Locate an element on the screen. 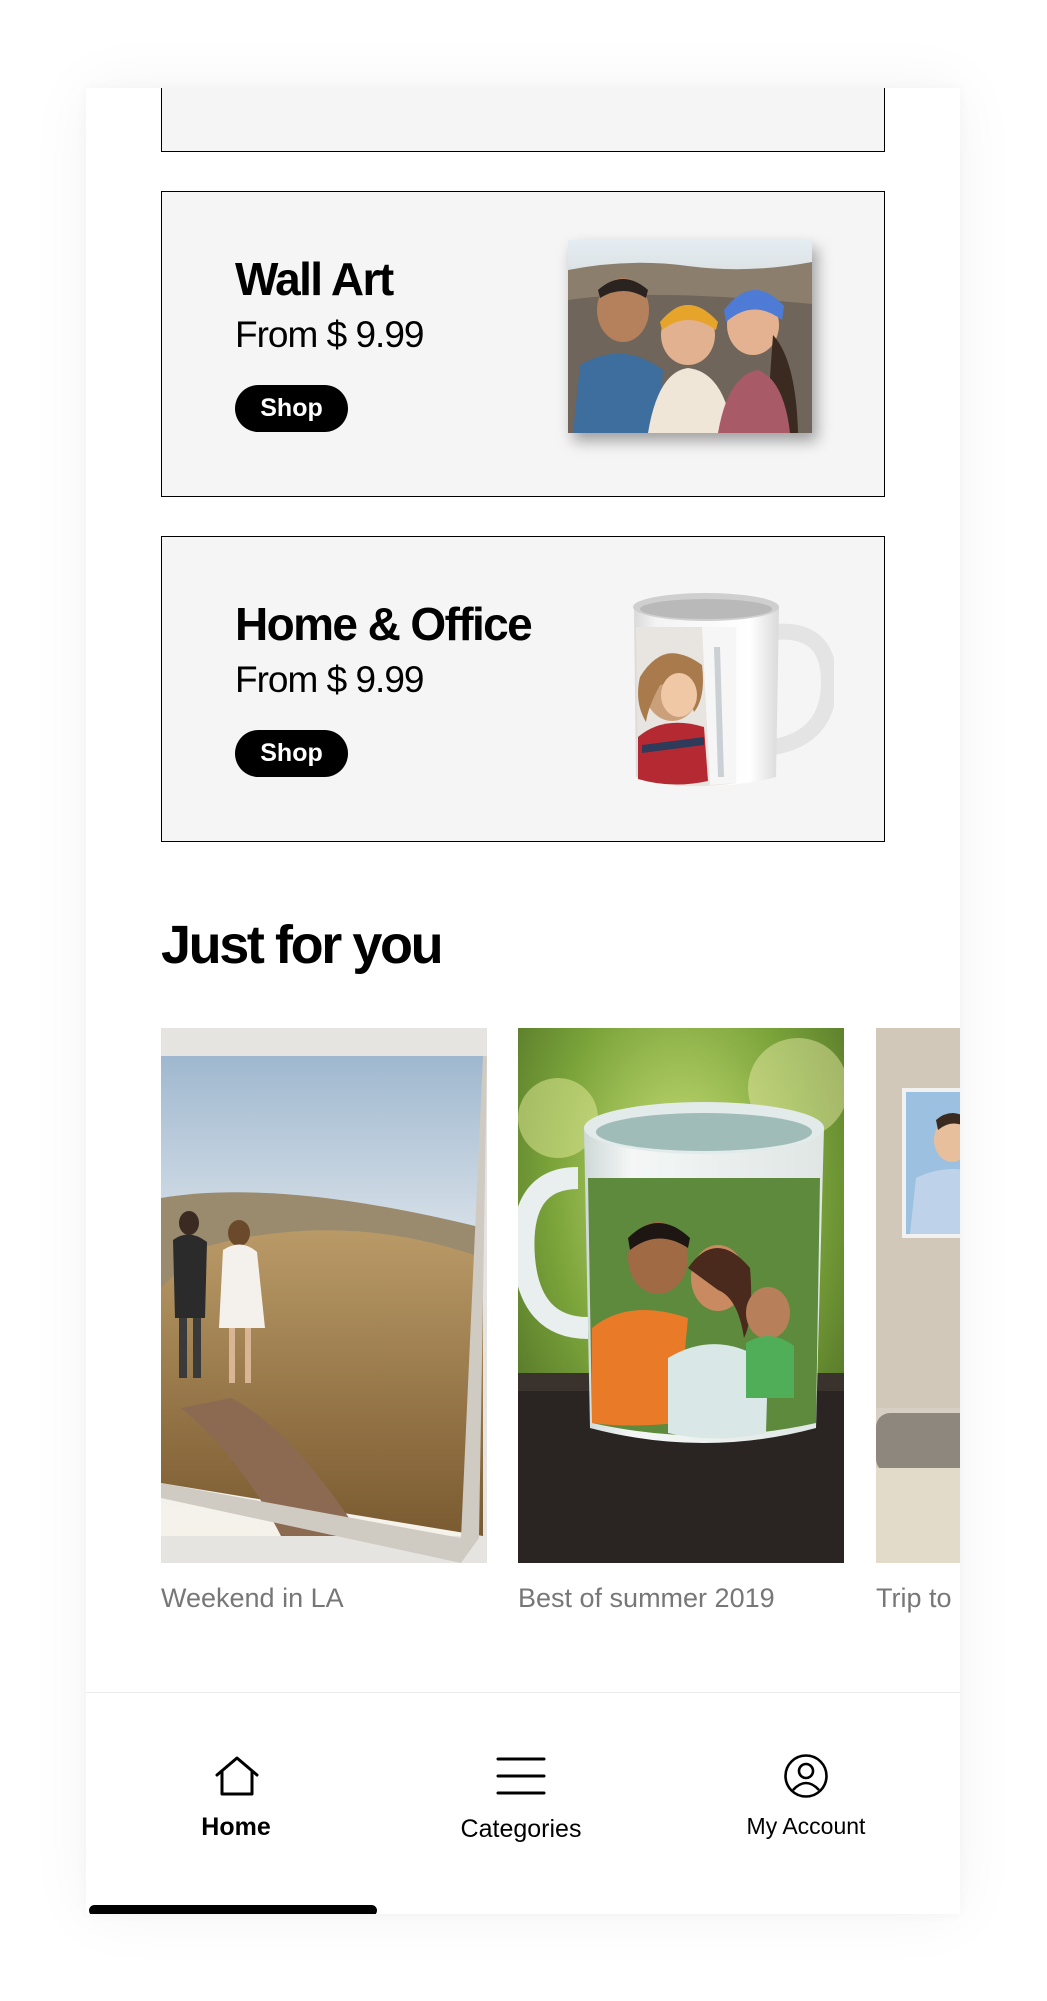 Image resolution: width=1047 pixels, height=2001 pixels. recommendation-label: Weekend in LA is located at coordinates (252, 1598).